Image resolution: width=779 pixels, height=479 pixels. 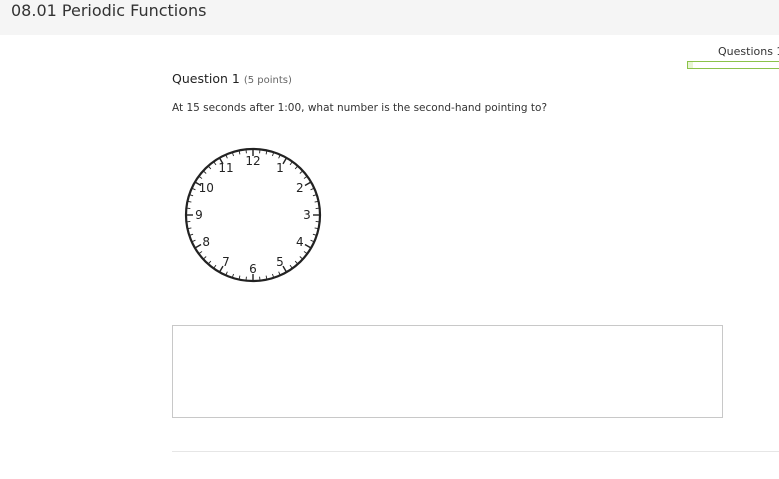 I want to click on clock-number: 12, so click(x=252, y=161).